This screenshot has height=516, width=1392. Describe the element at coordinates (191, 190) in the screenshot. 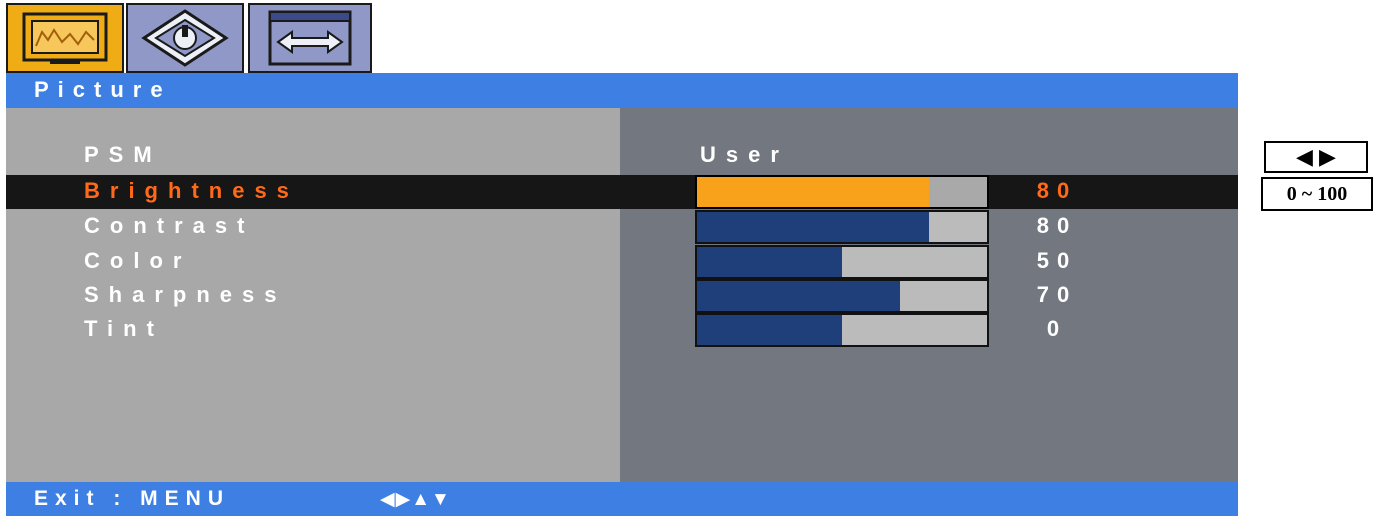

I see `setting-label: Brightness` at that location.